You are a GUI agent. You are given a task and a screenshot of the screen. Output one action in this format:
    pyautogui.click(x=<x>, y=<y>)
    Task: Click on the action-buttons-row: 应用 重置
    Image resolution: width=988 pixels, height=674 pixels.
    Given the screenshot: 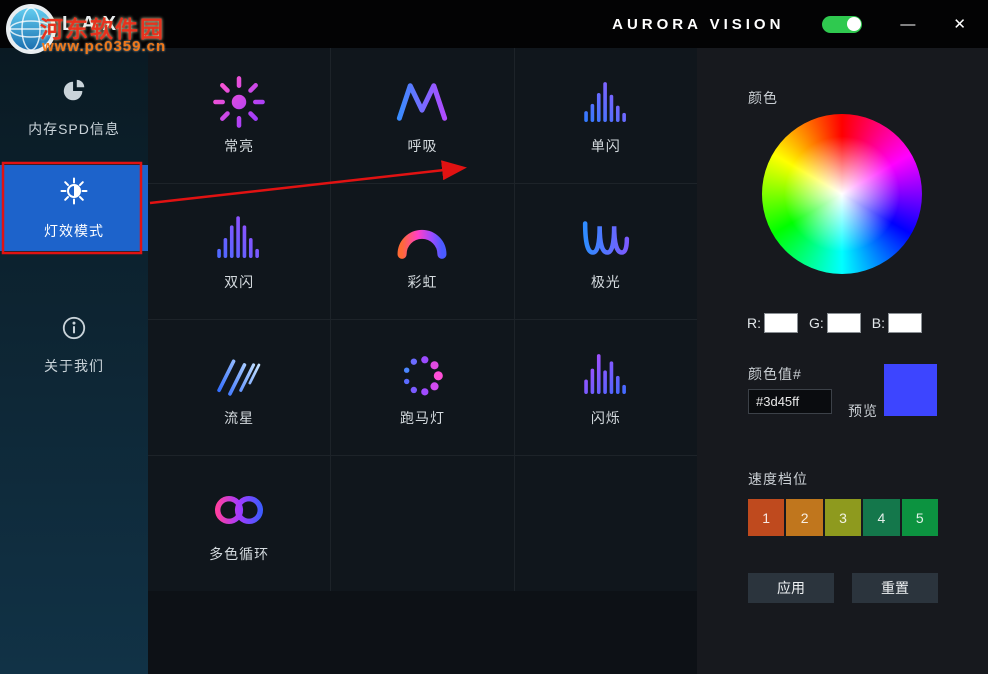 What is the action you would take?
    pyautogui.click(x=843, y=588)
    